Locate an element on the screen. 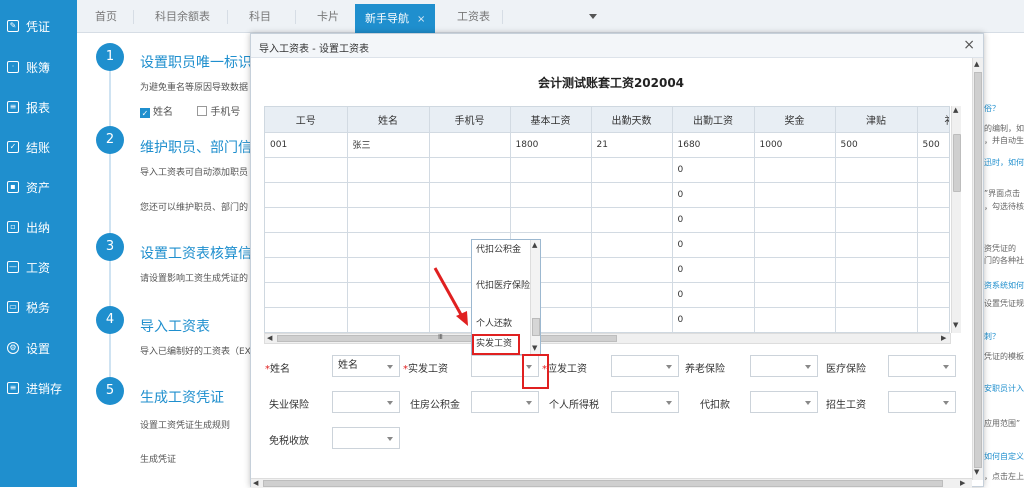  sidebar-item-voucher: ✎ 凭证 is located at coordinates (38, 26).